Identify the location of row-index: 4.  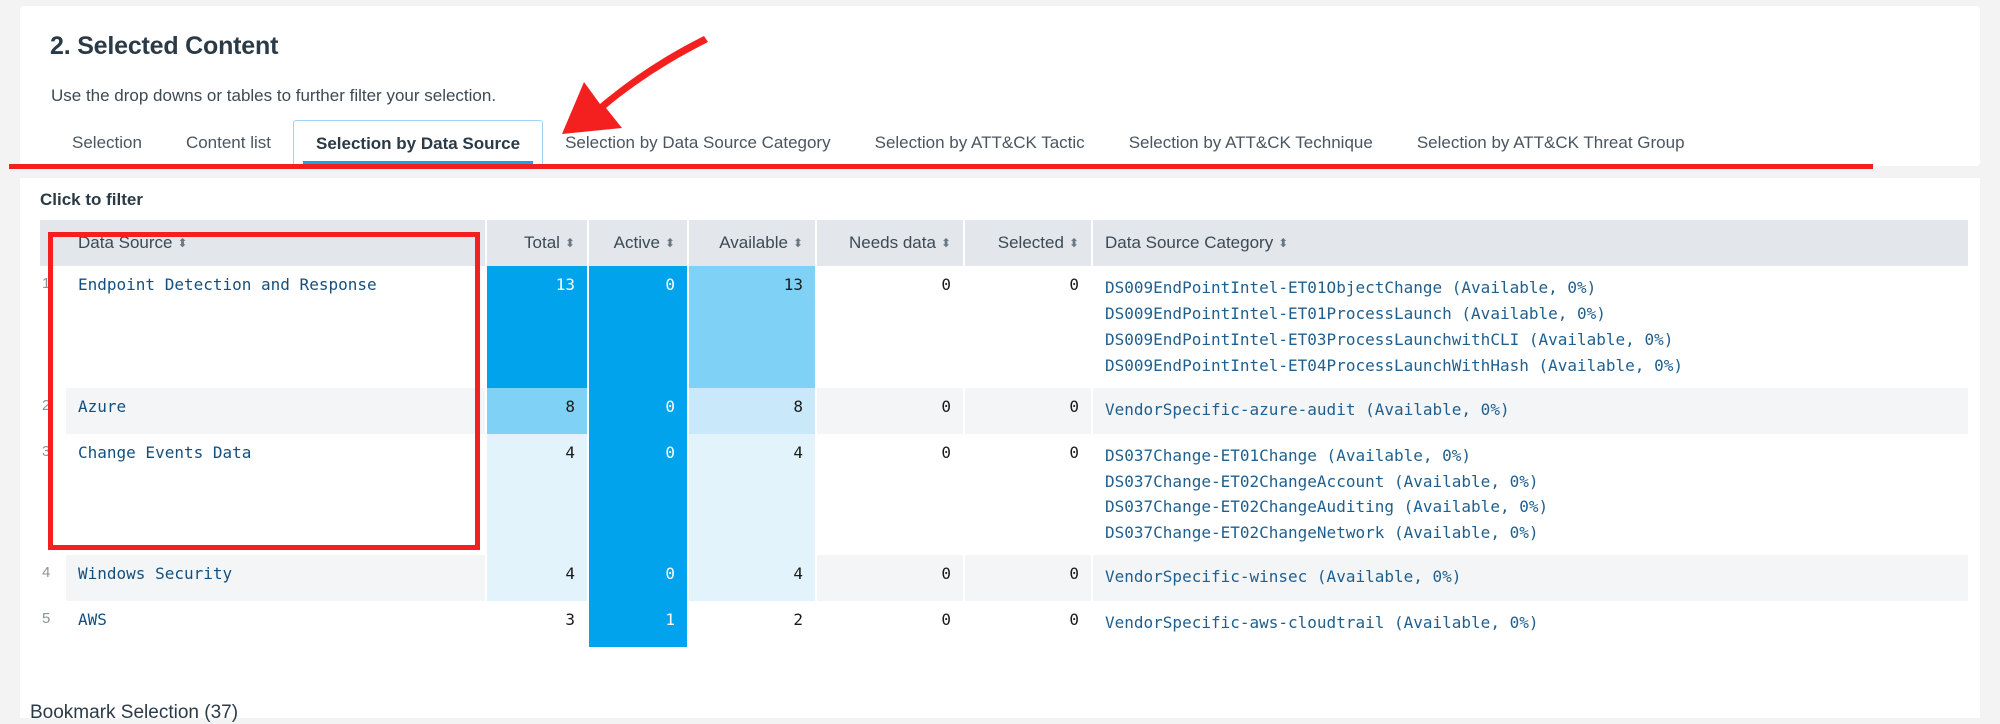
(46, 573).